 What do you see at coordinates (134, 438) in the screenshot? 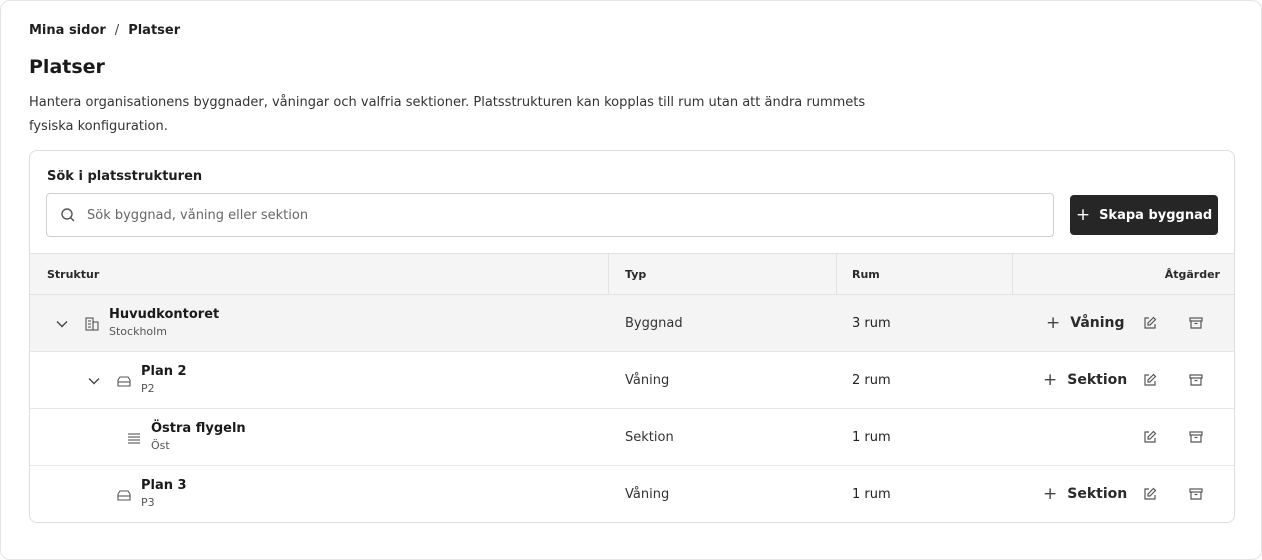
I see `section-icon` at bounding box center [134, 438].